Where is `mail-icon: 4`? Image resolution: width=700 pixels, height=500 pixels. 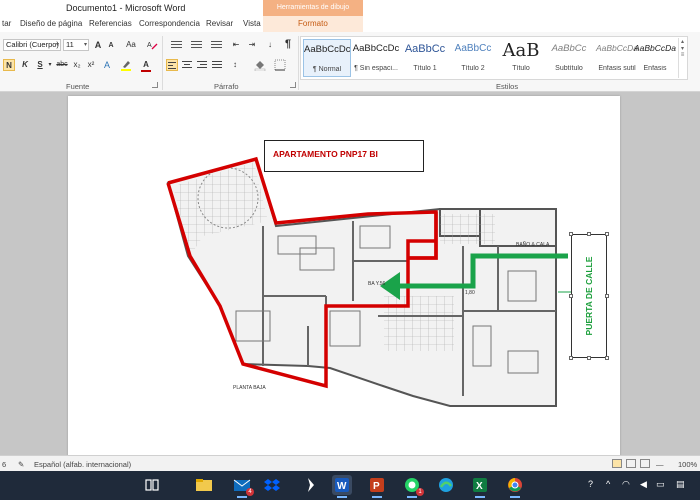 mail-icon: 4 is located at coordinates (243, 486).